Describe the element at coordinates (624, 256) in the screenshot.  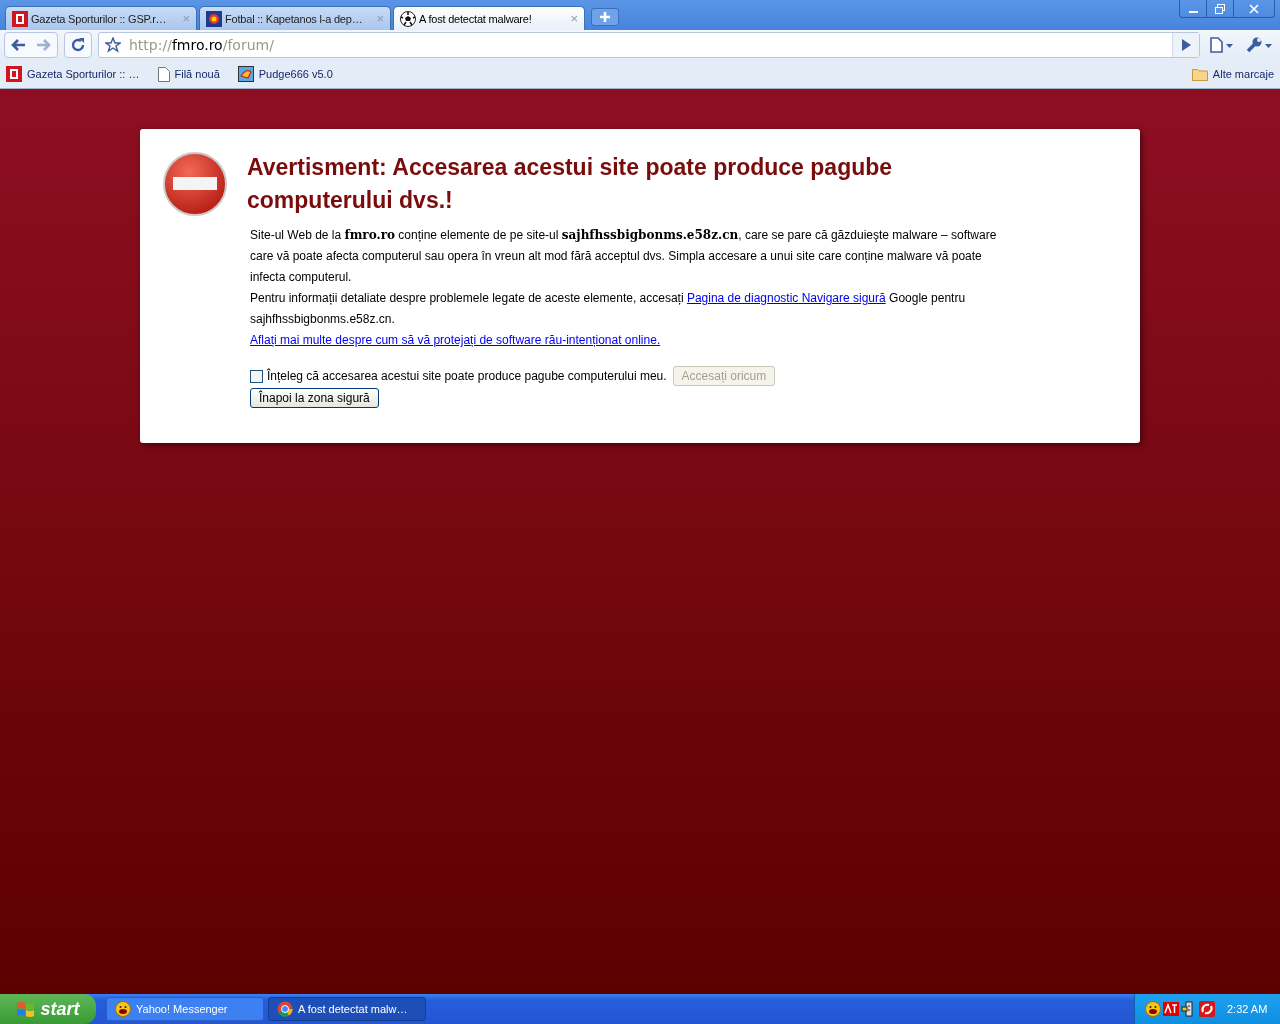
I see `warning-paragraph: Site-ul Web de la fmro.ro conține elemente de pe site-ul sajhfhssbigbonms.e58z.cn, care se pare că găzduieşte malware – software care vă poate afecta computerul sau opera în vreun alt mod fără acceptul dvs. Simpla accesare a unui site care conține malware vă poate infecta computerul.` at that location.